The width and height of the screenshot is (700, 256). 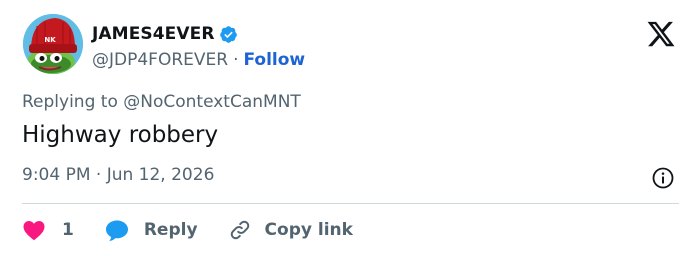 I want to click on author-handle-row: @JDP4FOREVER · Follow, so click(x=198, y=60).